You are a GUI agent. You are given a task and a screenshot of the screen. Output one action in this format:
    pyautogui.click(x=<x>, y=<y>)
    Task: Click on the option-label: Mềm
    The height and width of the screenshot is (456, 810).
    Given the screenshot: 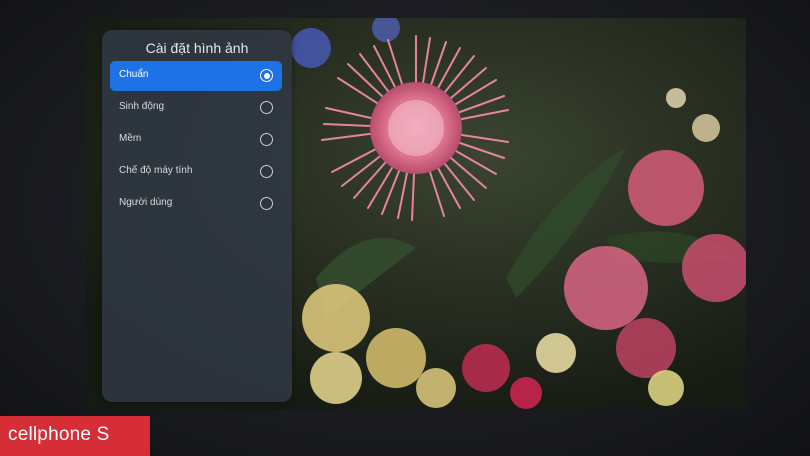 What is the action you would take?
    pyautogui.click(x=130, y=138)
    